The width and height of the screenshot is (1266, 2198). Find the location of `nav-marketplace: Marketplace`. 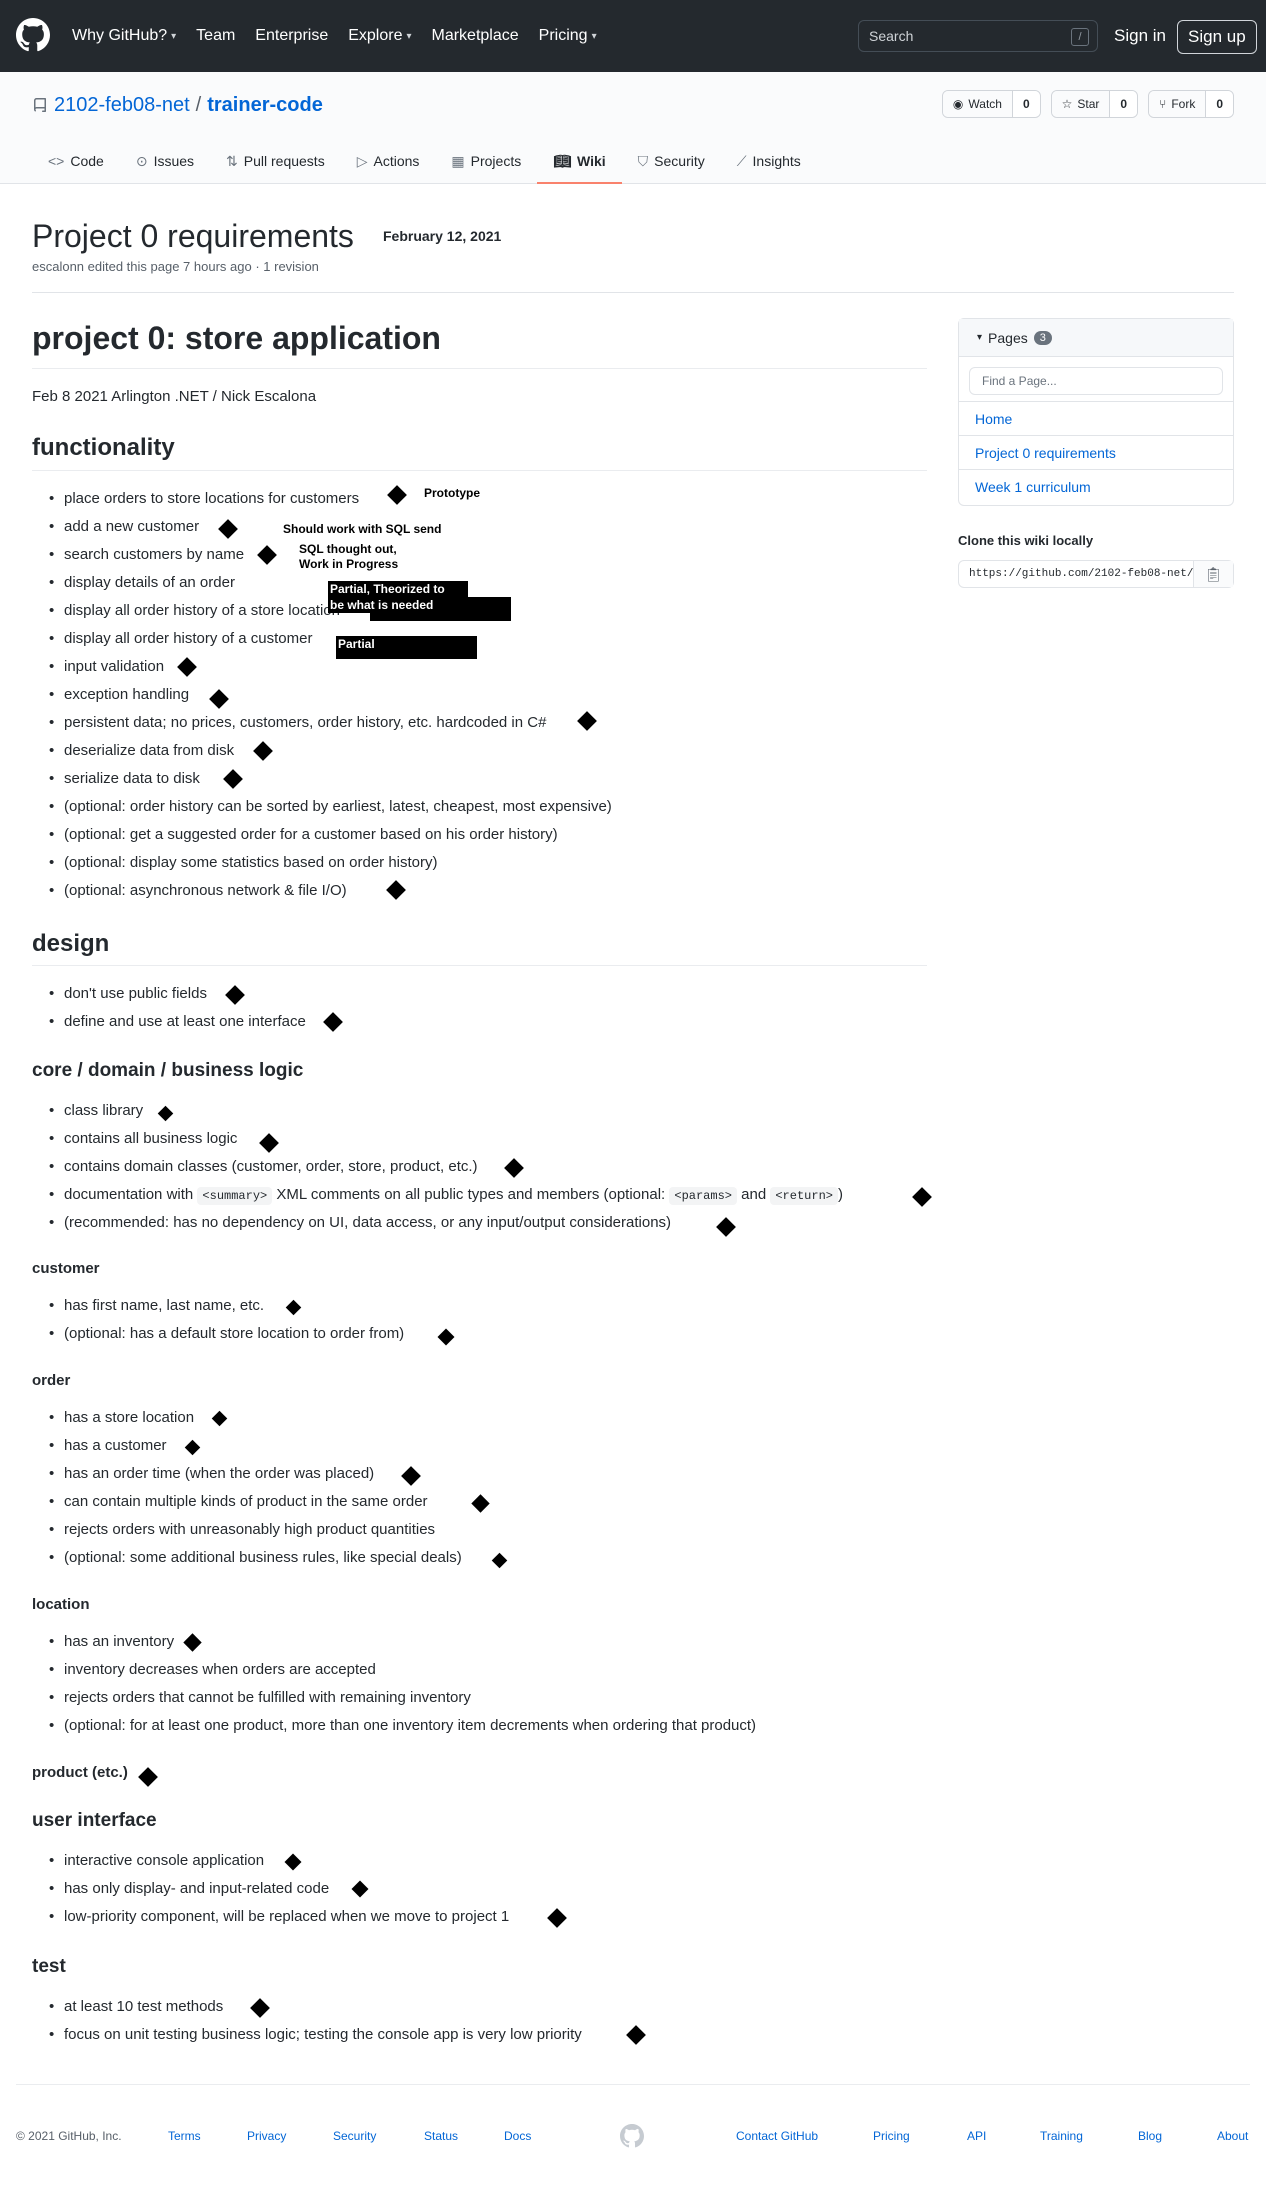

nav-marketplace: Marketplace is located at coordinates (475, 36).